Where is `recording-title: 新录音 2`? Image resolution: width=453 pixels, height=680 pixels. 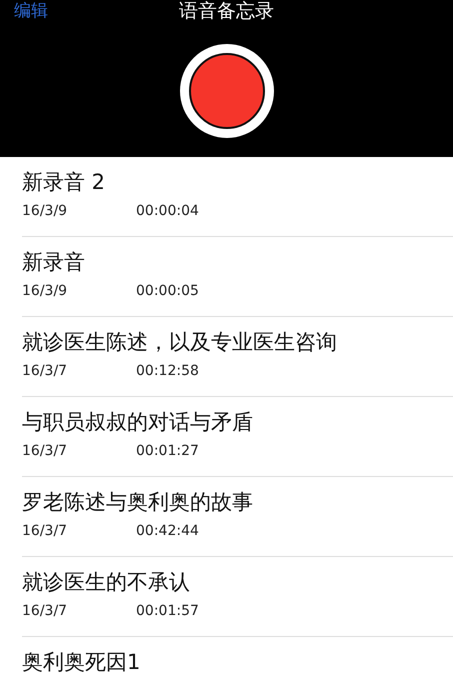
recording-title: 新录音 2 is located at coordinates (64, 182).